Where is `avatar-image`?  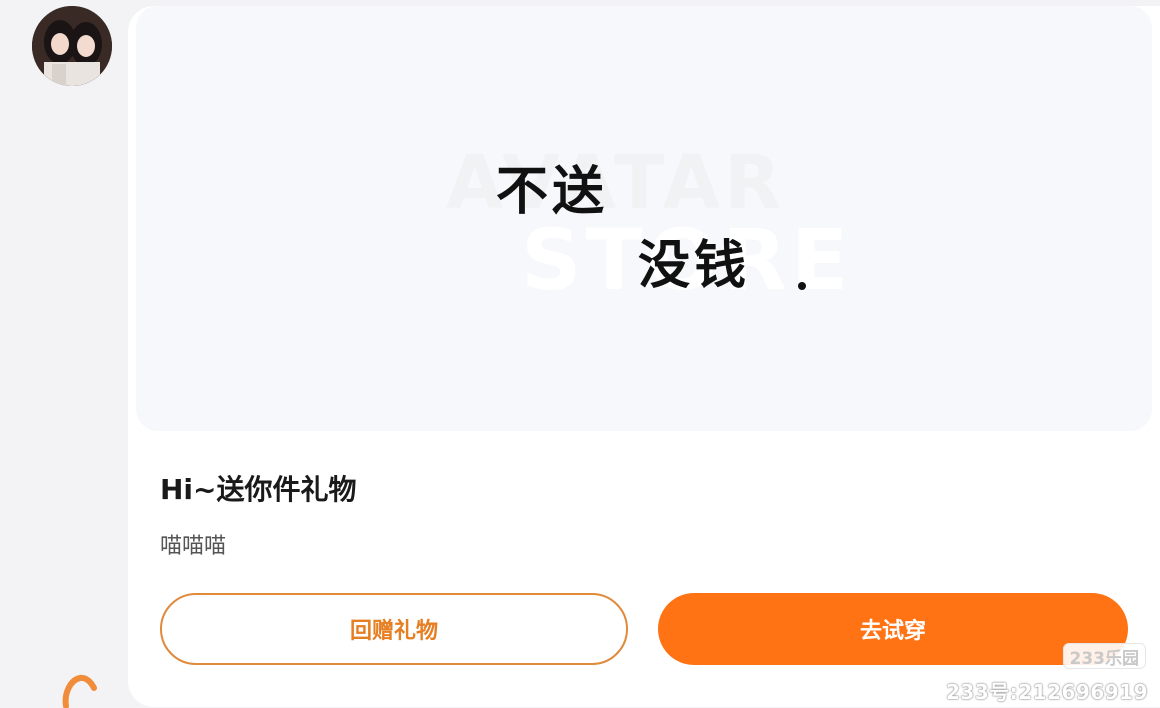
avatar-image is located at coordinates (72, 46).